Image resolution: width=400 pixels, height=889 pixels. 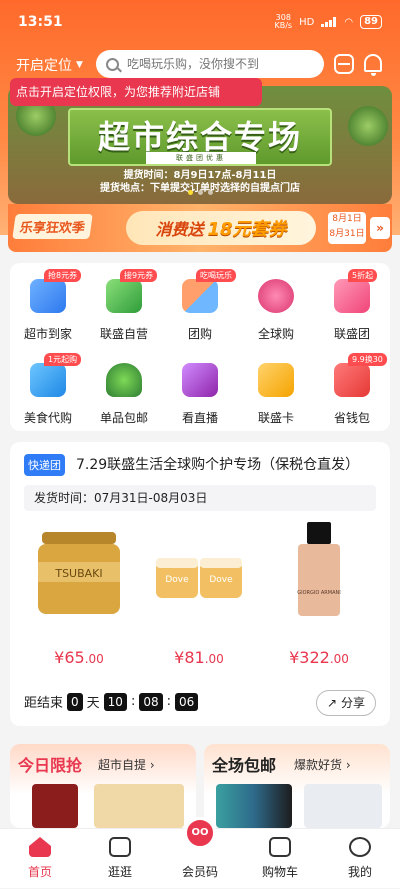 What do you see at coordinates (120, 859) in the screenshot?
I see `tab-browse: 逛逛` at bounding box center [120, 859].